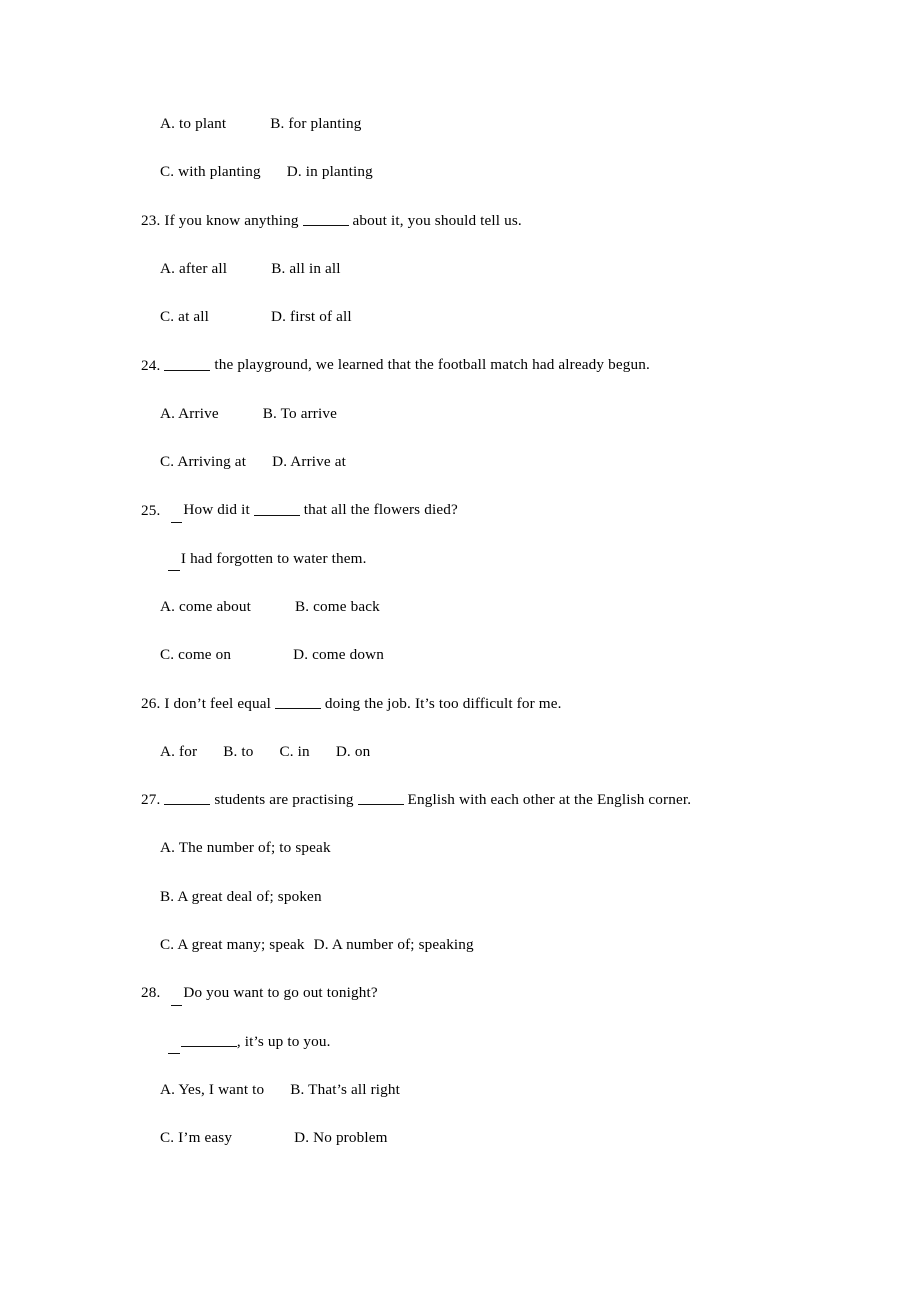  What do you see at coordinates (491, 137) in the screenshot?
I see `option-line: A. to plant B. for planting` at bounding box center [491, 137].